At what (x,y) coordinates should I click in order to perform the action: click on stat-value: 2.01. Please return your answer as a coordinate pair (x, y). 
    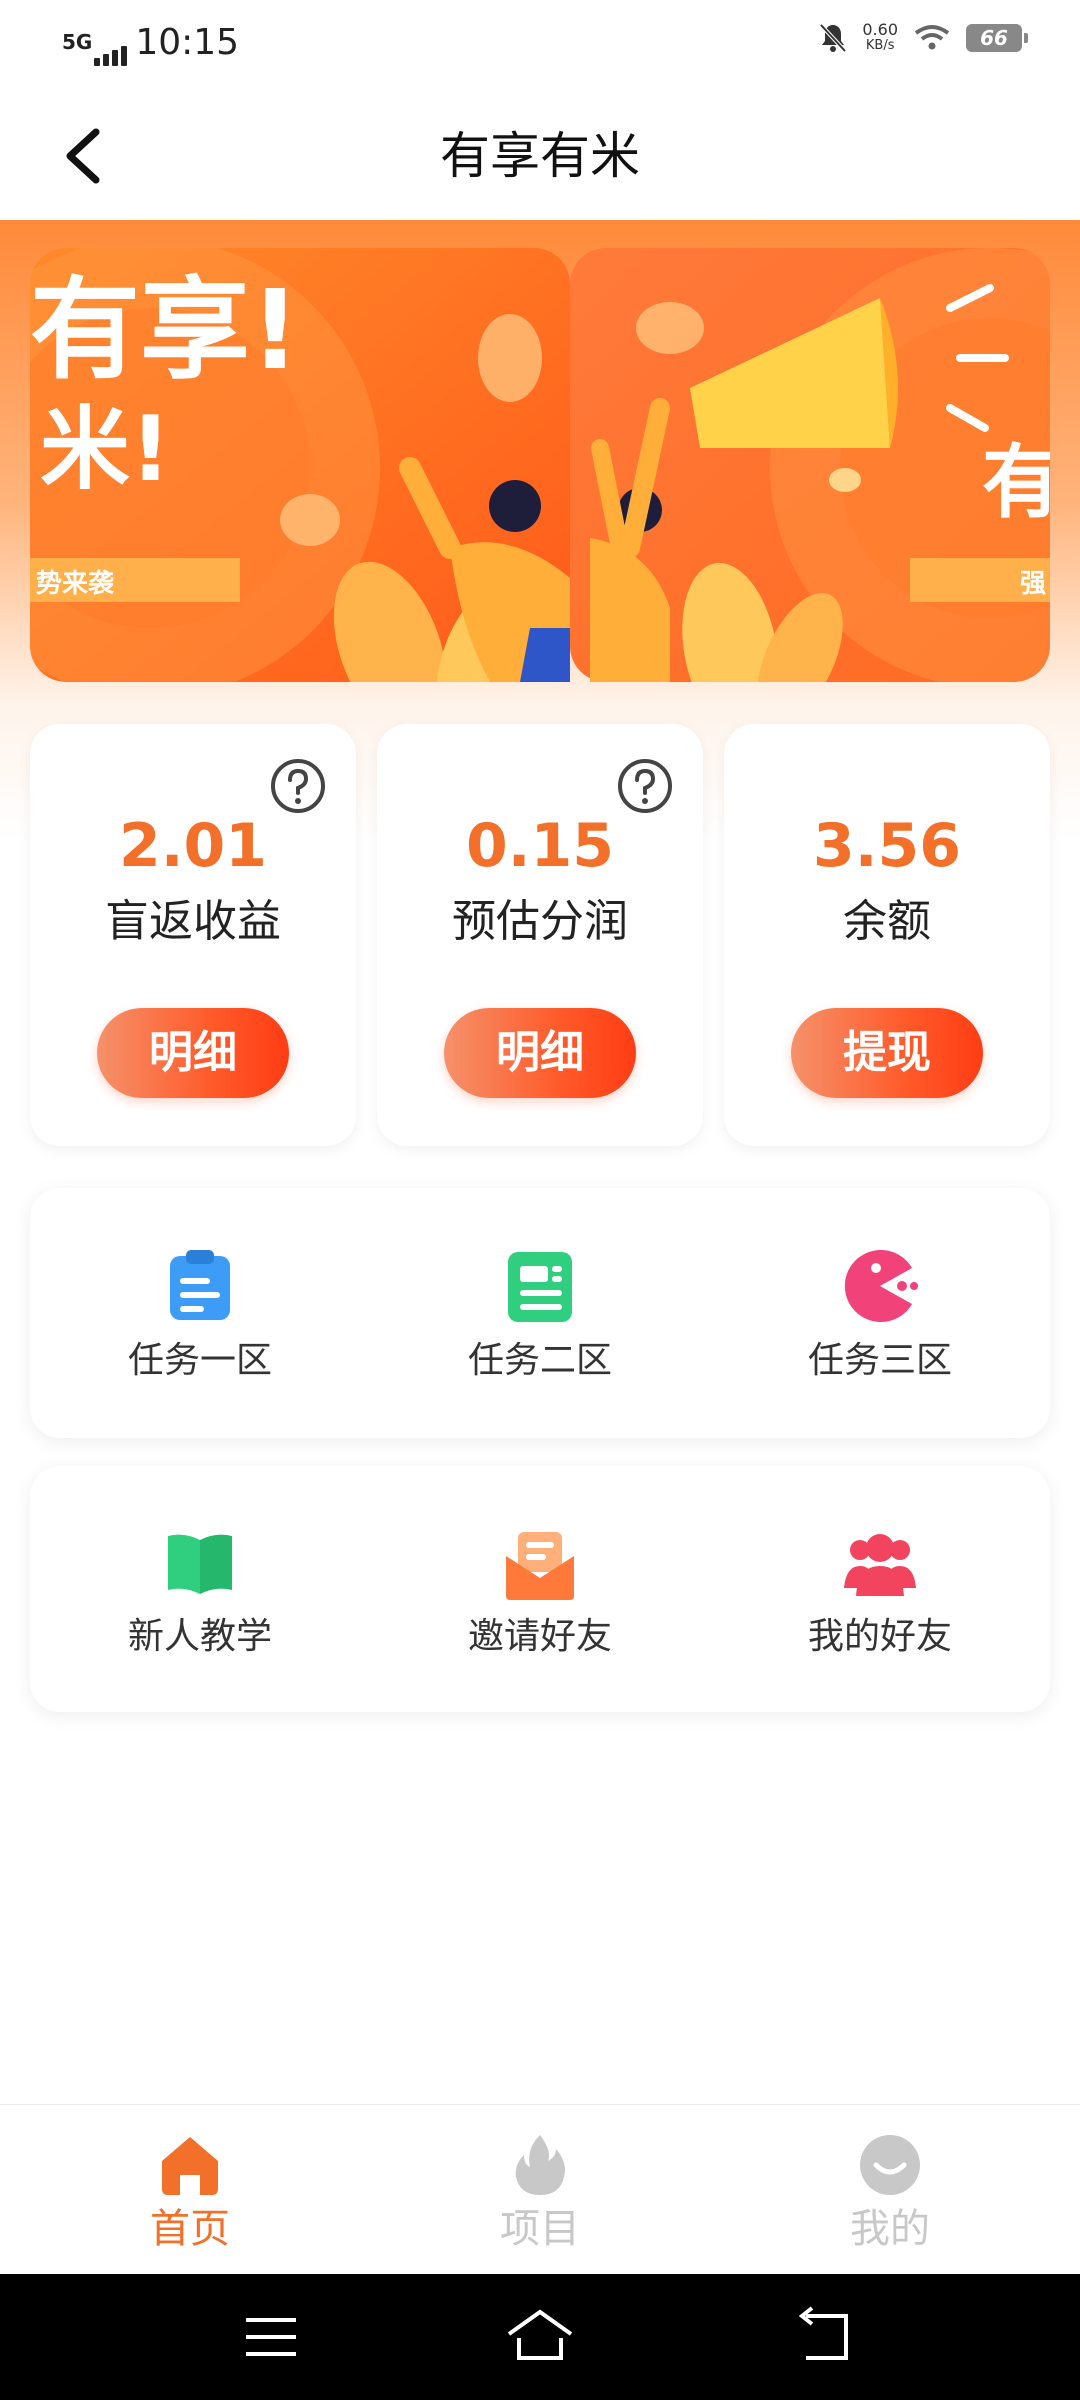
    Looking at the image, I should click on (193, 846).